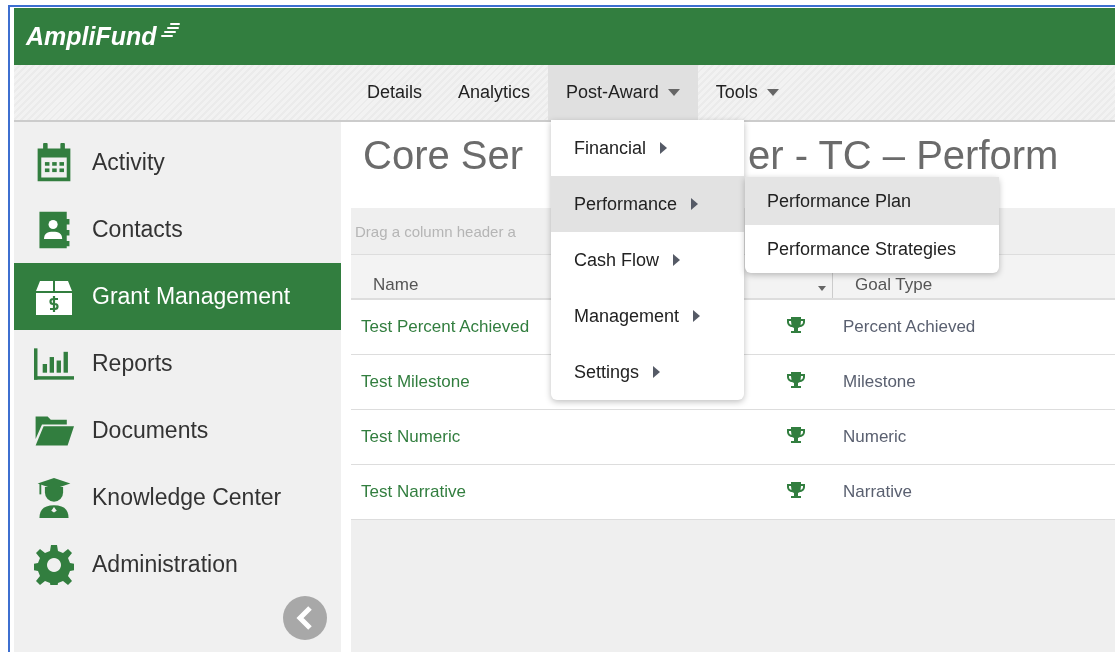  Describe the element at coordinates (875, 437) in the screenshot. I see `goal-type-cell: Numeric` at that location.